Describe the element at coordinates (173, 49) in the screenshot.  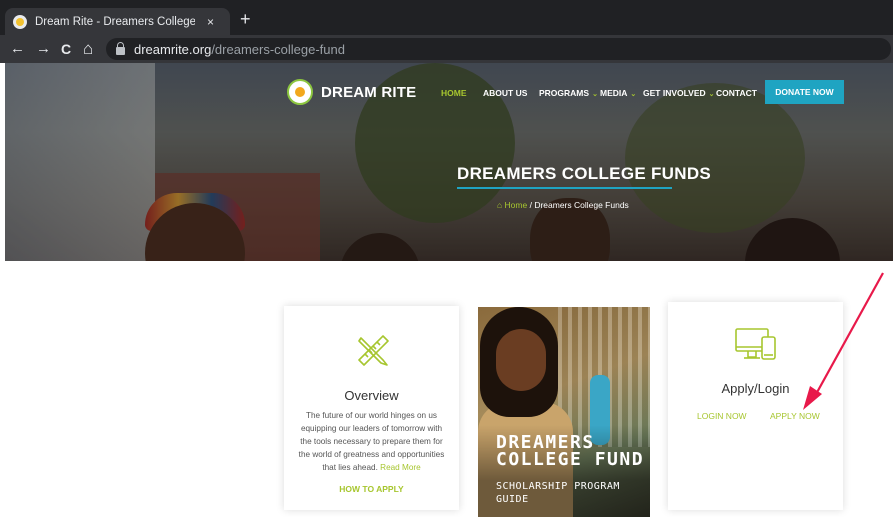
I see `url-host: dreamrite.org` at that location.